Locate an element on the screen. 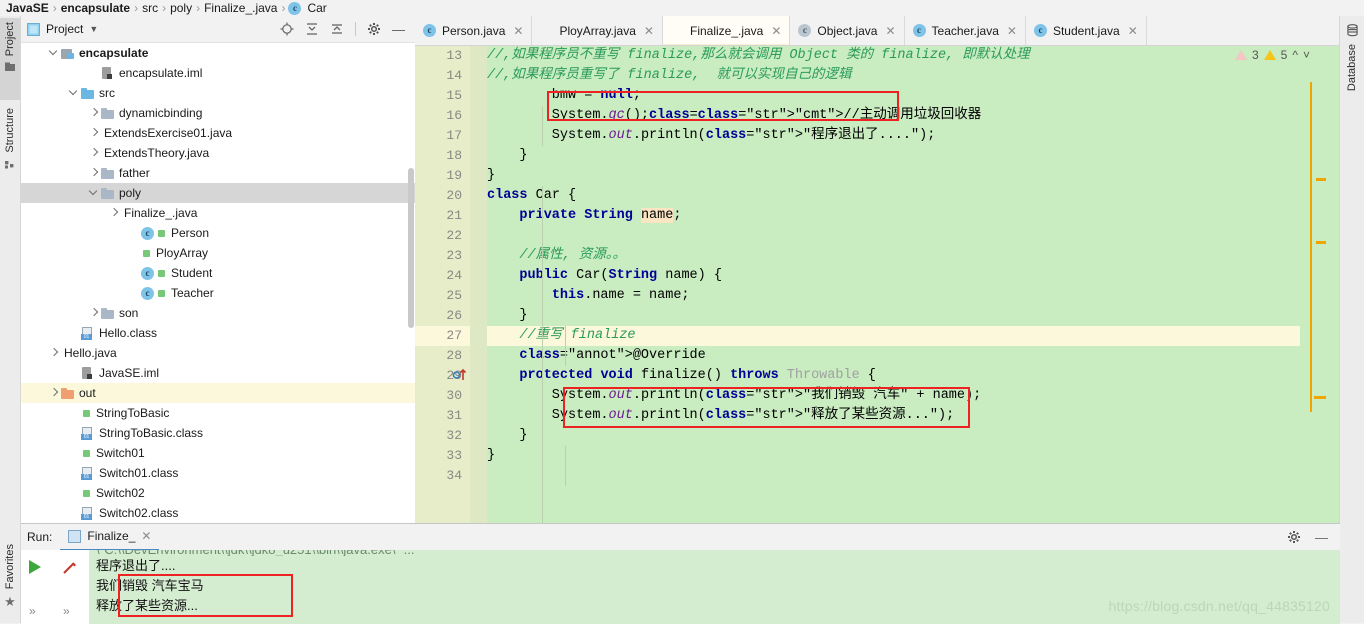 Image resolution: width=1364 pixels, height=624 pixels. tree-item-javase-iml: JavaSE.iml is located at coordinates (218, 373).